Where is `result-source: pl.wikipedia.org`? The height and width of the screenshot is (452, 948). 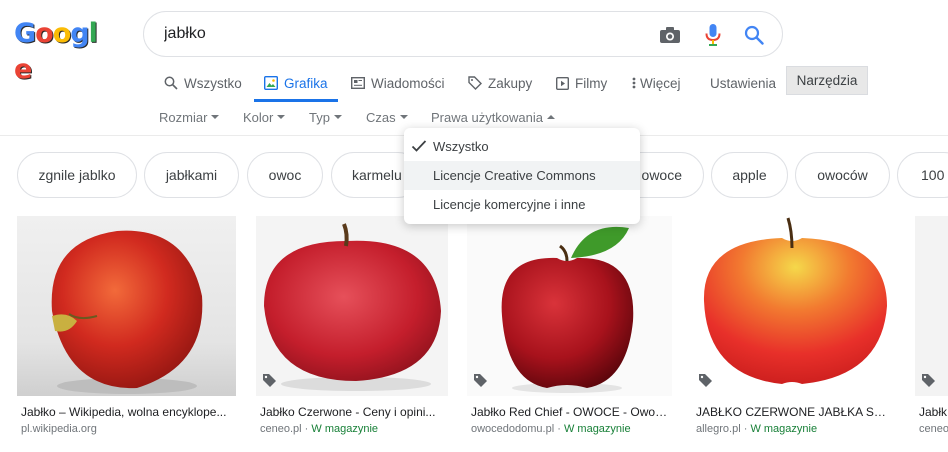 result-source: pl.wikipedia.org is located at coordinates (59, 429).